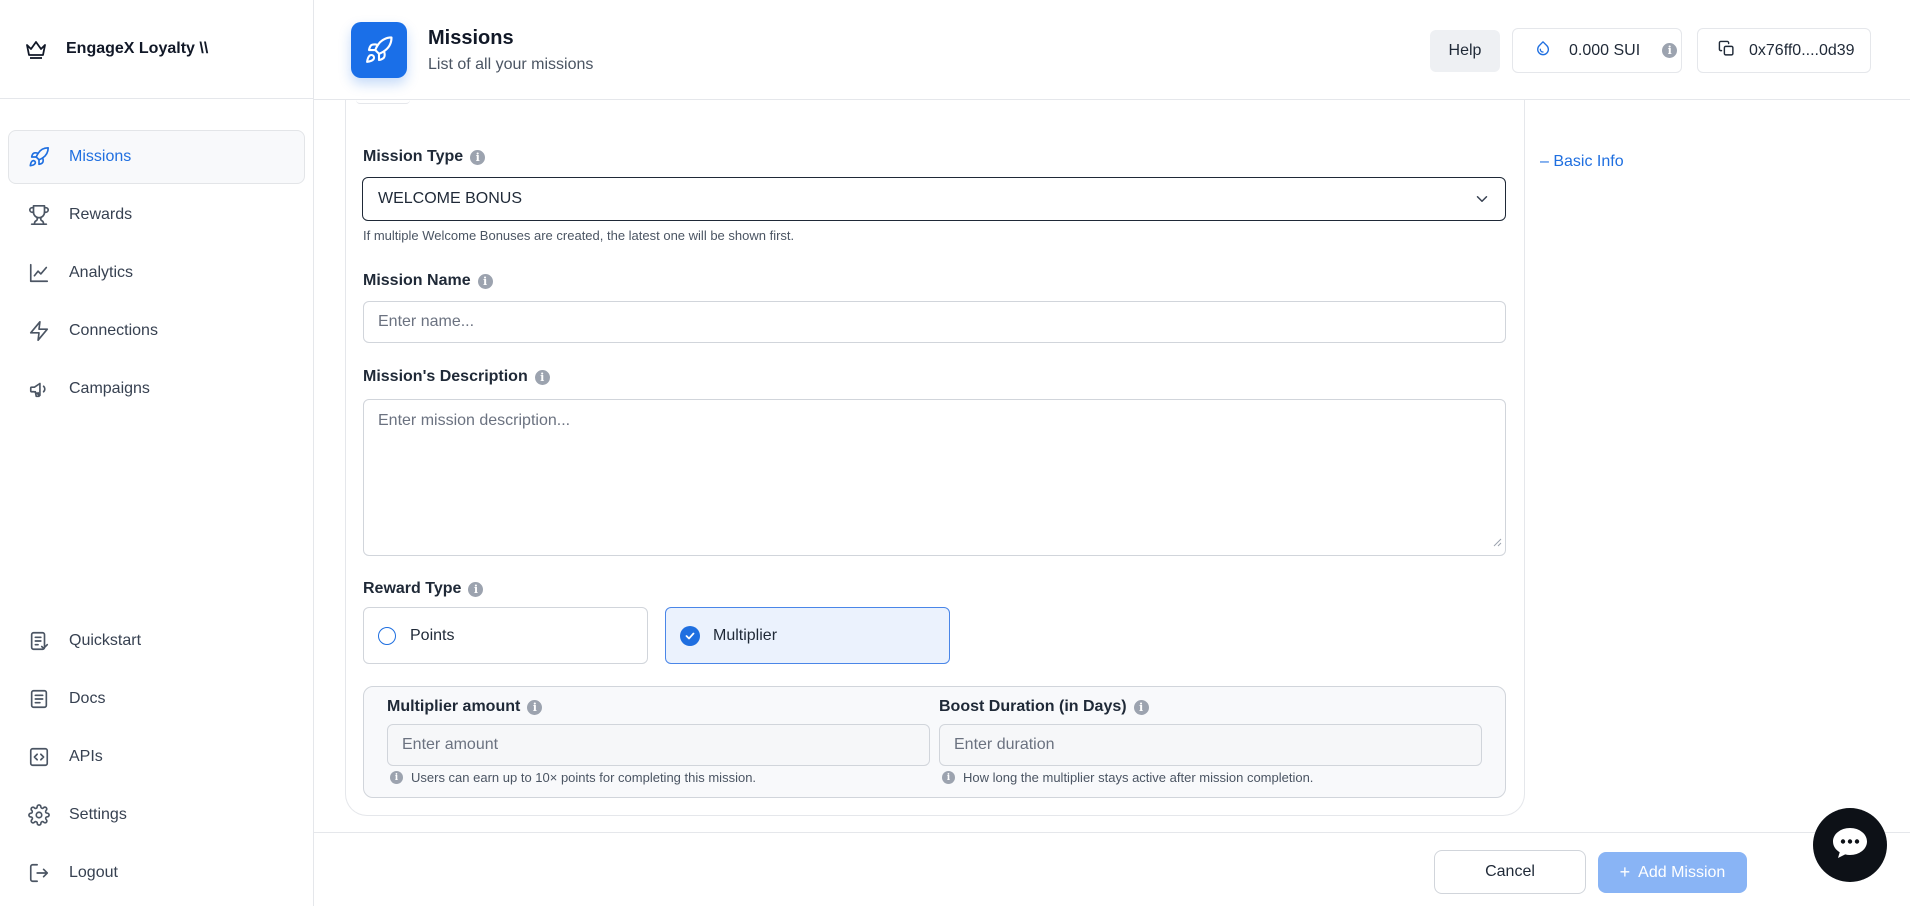  I want to click on megaphone-icon, so click(39, 389).